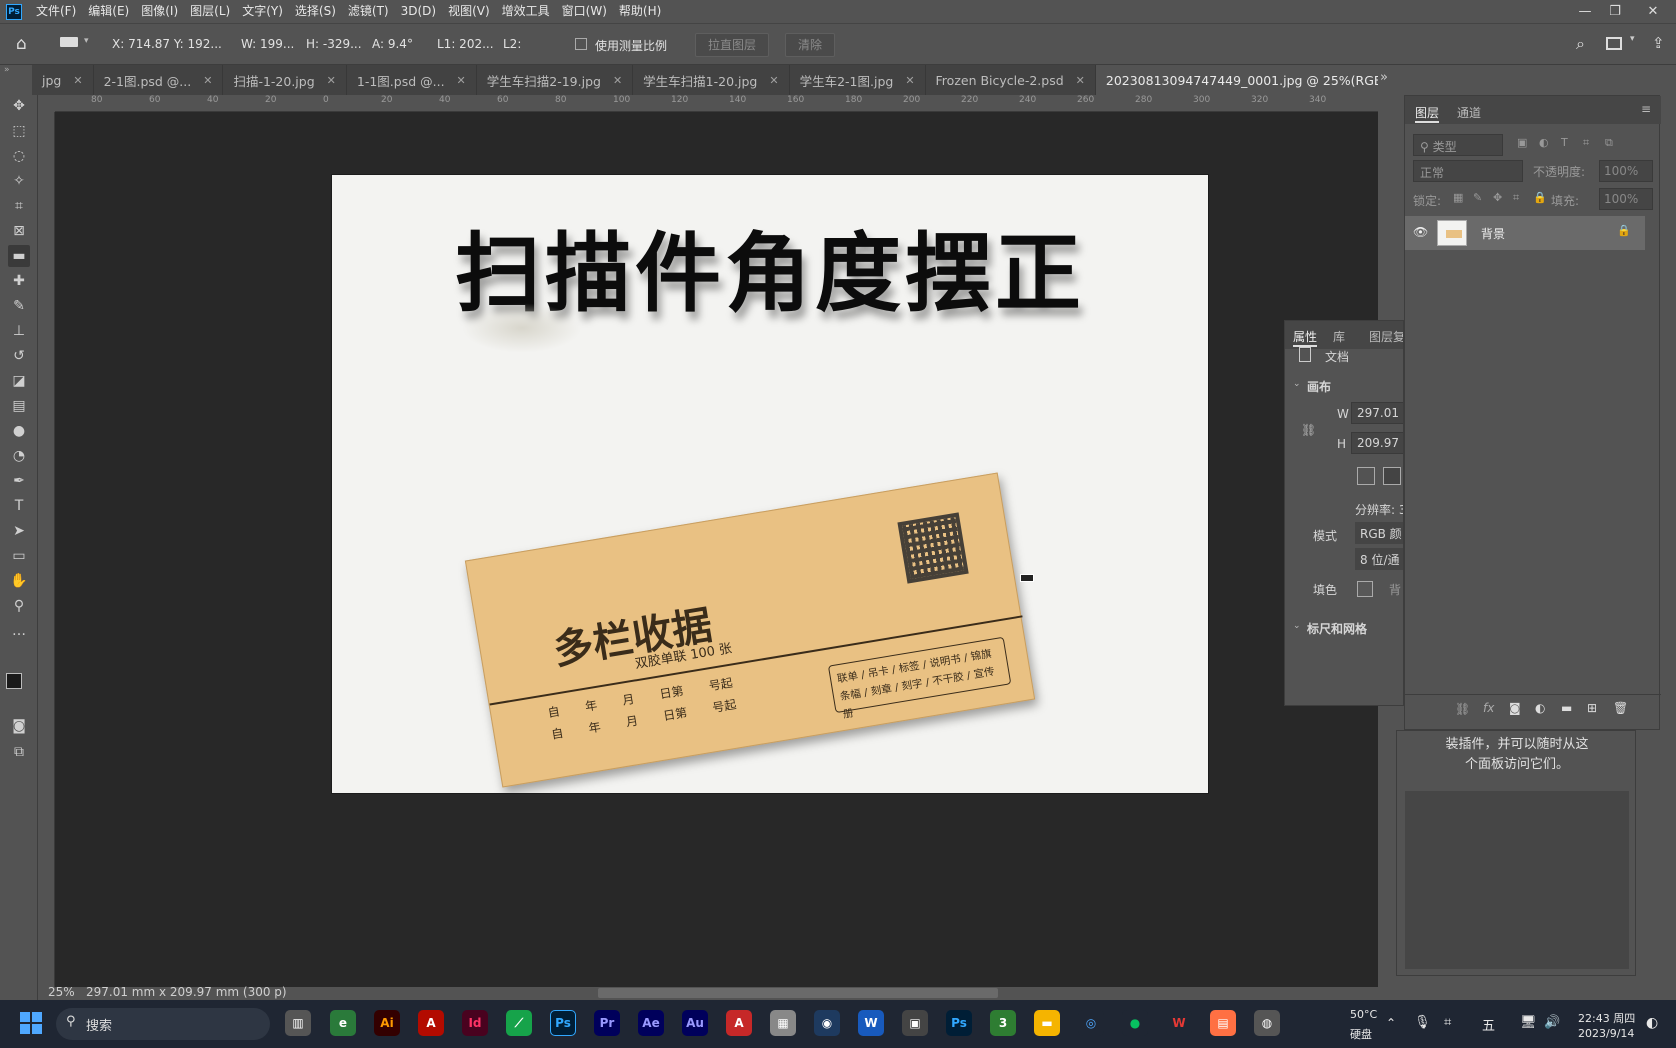  Describe the element at coordinates (1379, 533) in the screenshot. I see `color-mode-select: RGB 颜` at that location.